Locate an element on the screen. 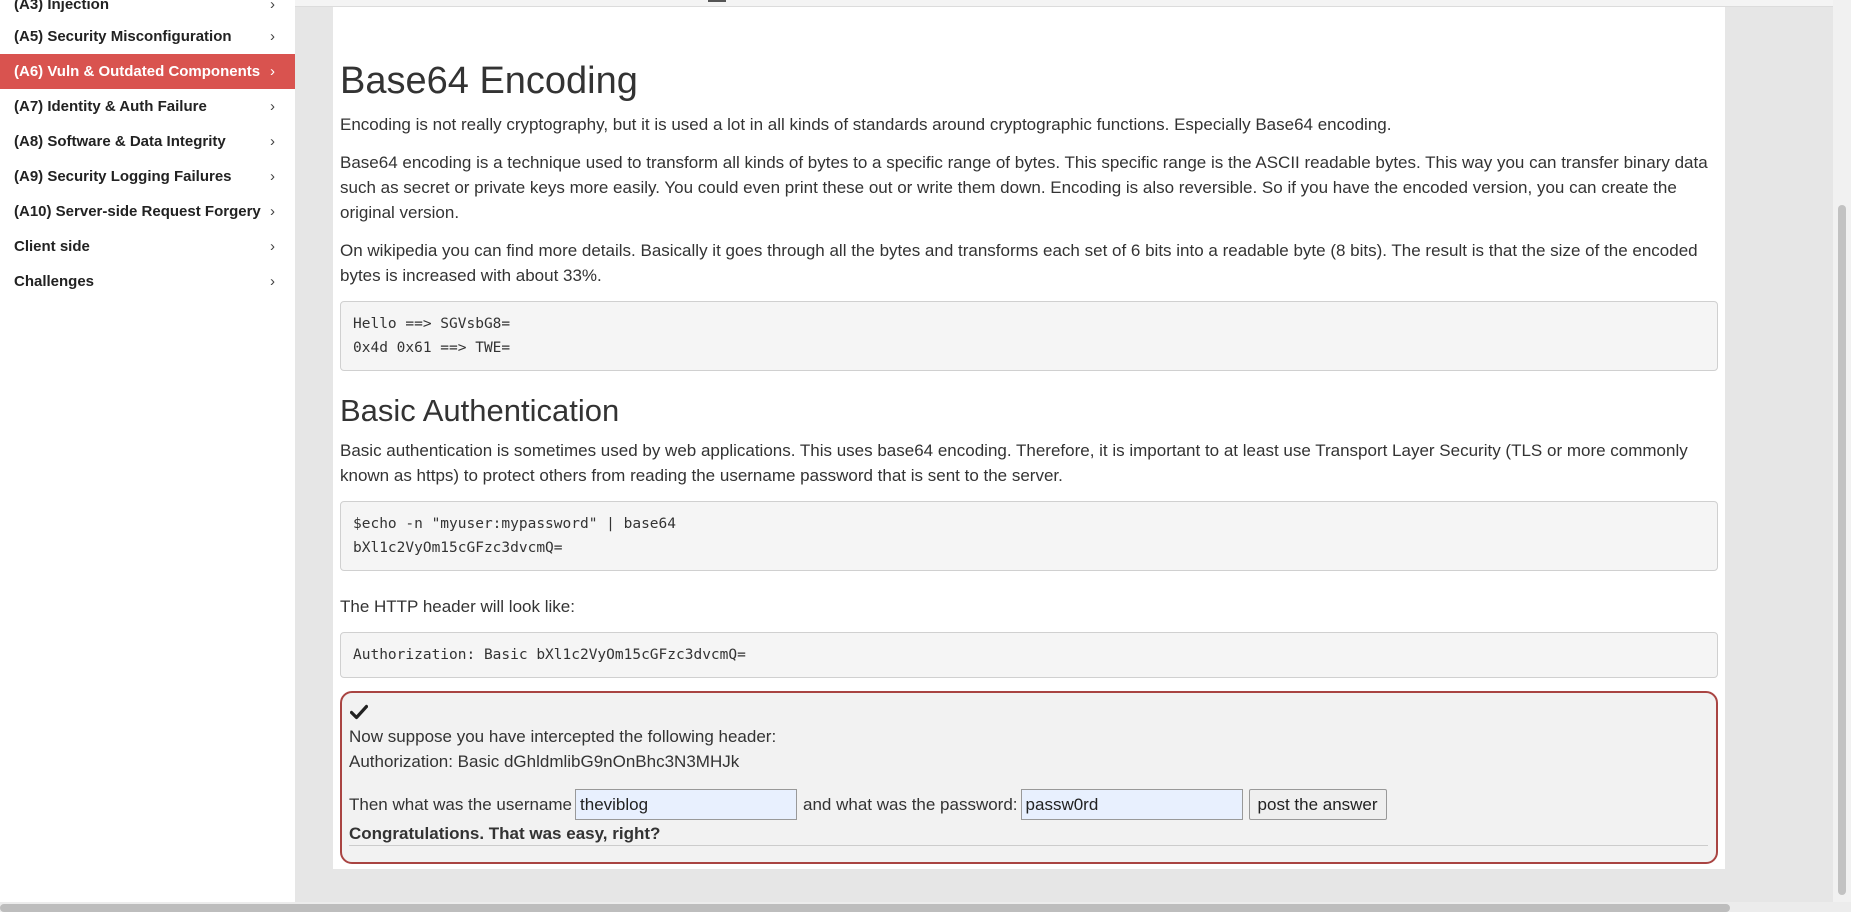 This screenshot has width=1851, height=912. divider is located at coordinates (1028, 845).